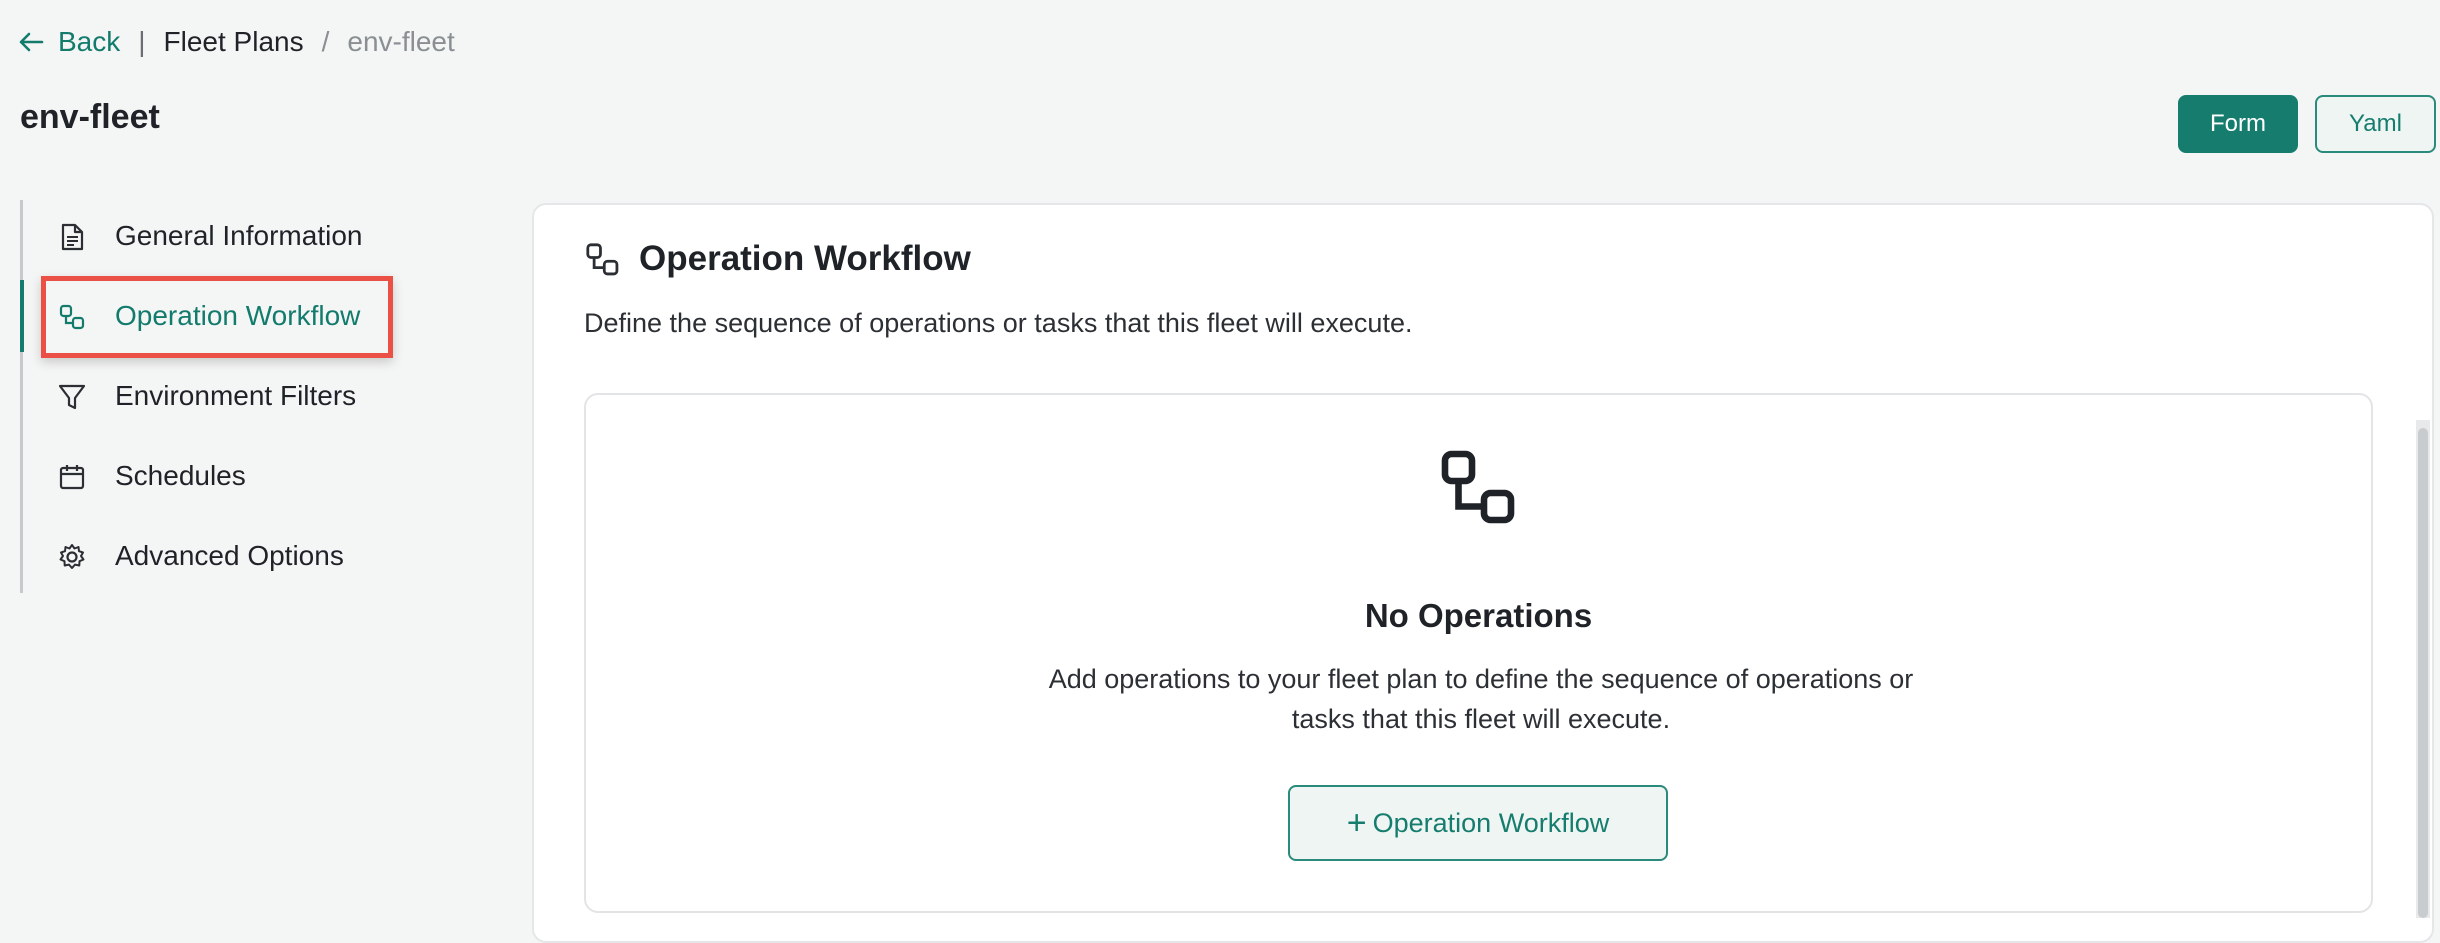 This screenshot has width=2440, height=943. Describe the element at coordinates (217, 317) in the screenshot. I see `highlight-annotation` at that location.